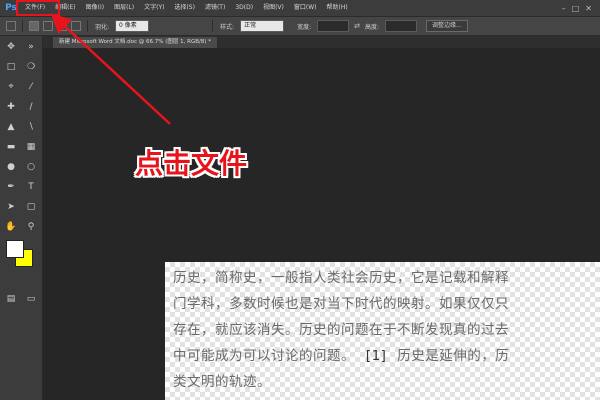 The image size is (600, 400). What do you see at coordinates (453, 356) in the screenshot?
I see `doc-text-segment: 历史是延伸的，历` at bounding box center [453, 356].